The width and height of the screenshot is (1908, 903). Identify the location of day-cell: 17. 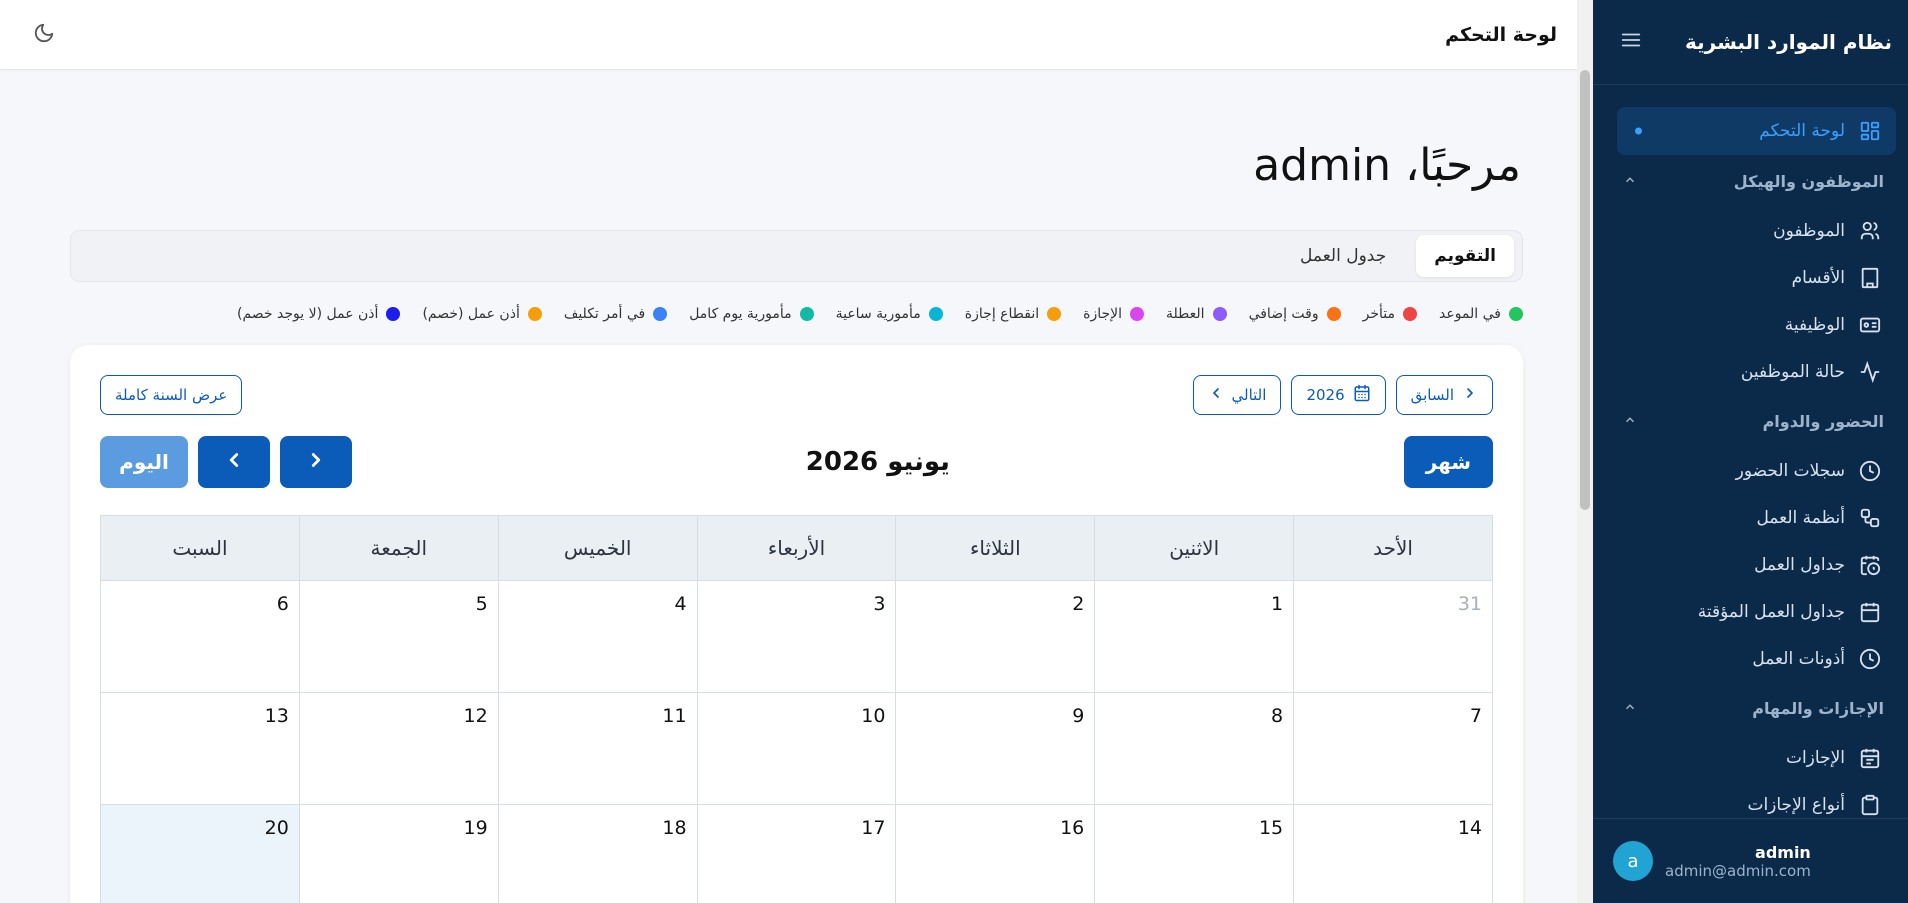
(796, 854).